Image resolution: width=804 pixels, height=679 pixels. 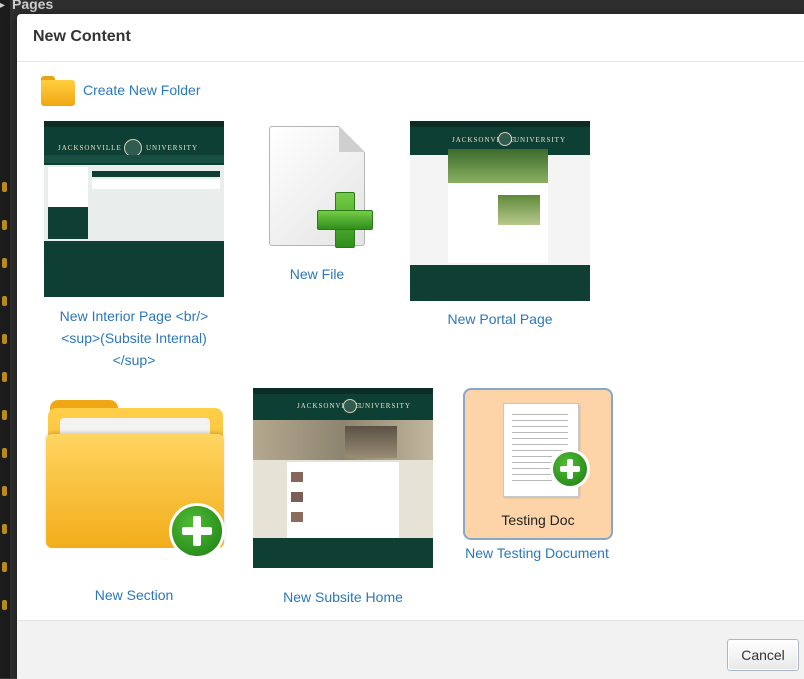 I want to click on tile-label-new-file: New File, so click(x=317, y=274).